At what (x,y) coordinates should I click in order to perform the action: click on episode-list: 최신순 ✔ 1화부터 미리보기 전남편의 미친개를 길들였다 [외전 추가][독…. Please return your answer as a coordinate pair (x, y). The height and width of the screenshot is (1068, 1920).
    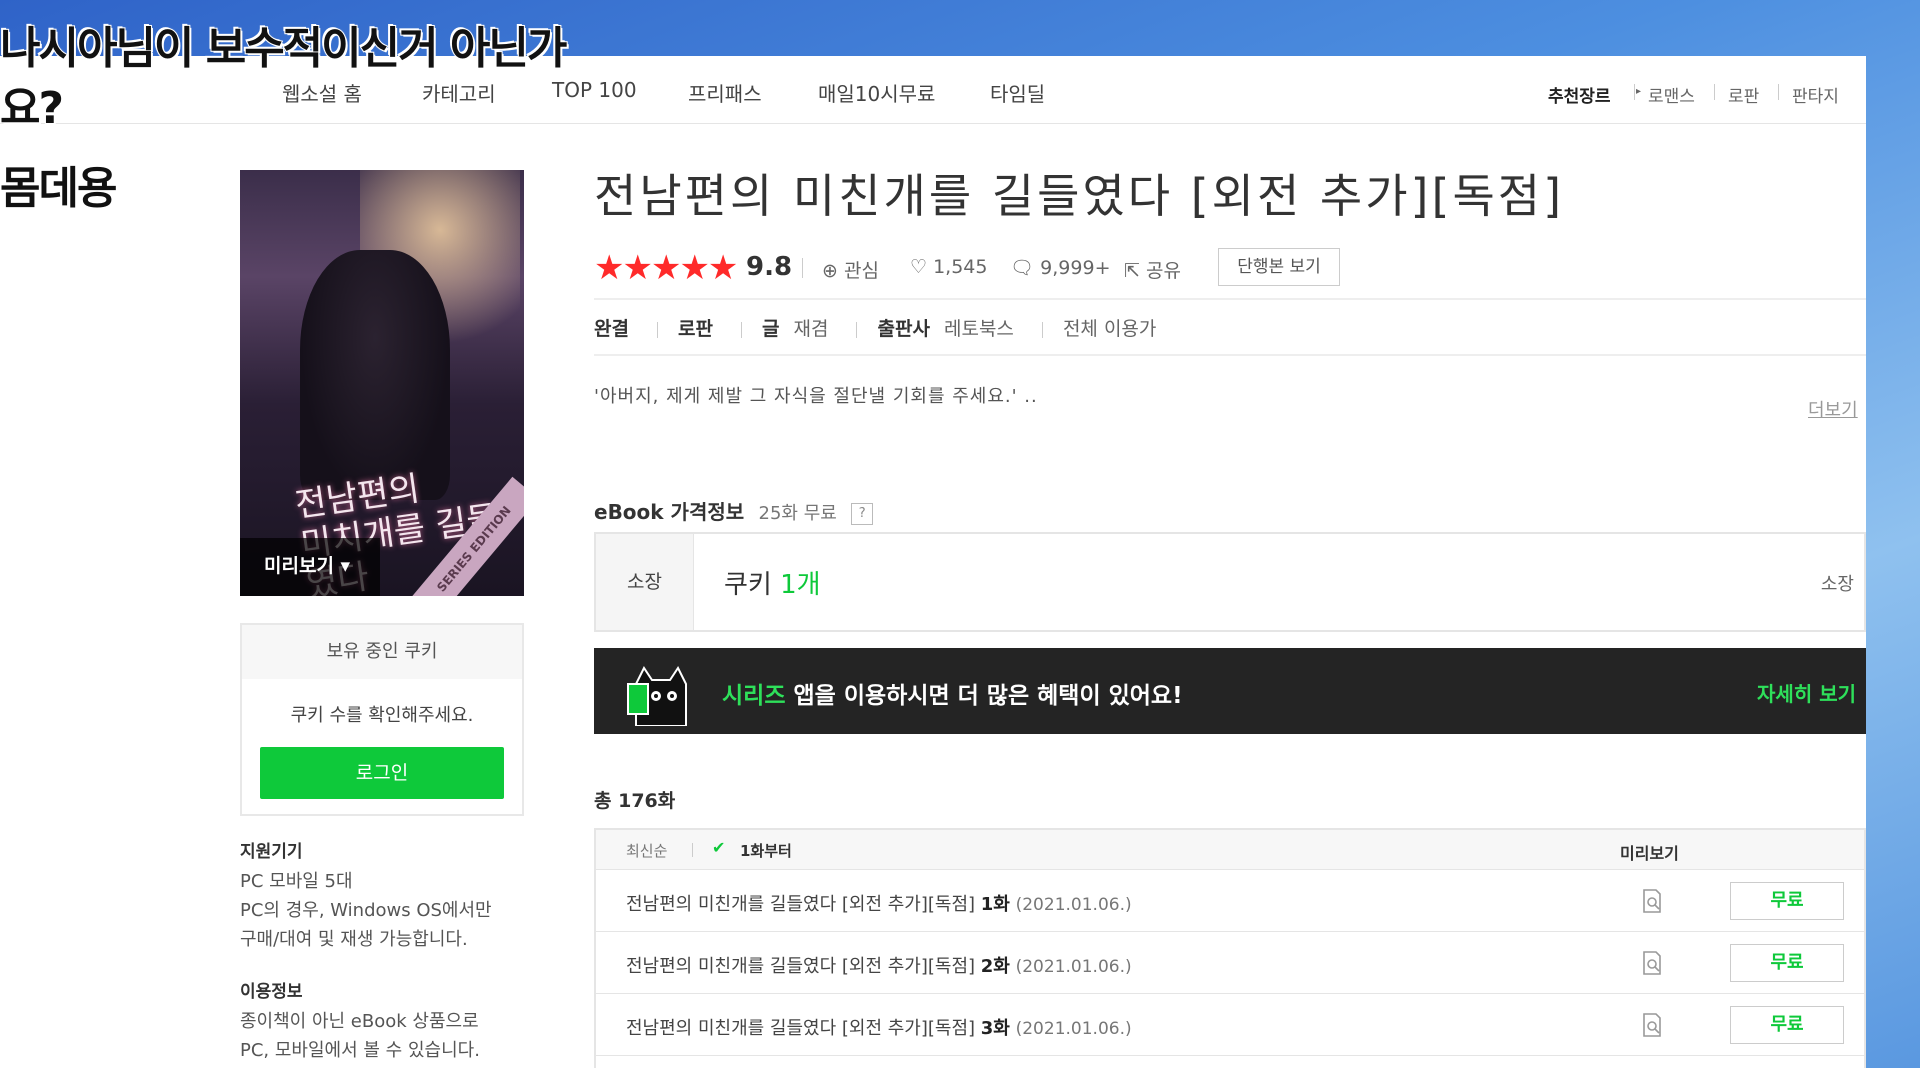
    Looking at the image, I should click on (1230, 948).